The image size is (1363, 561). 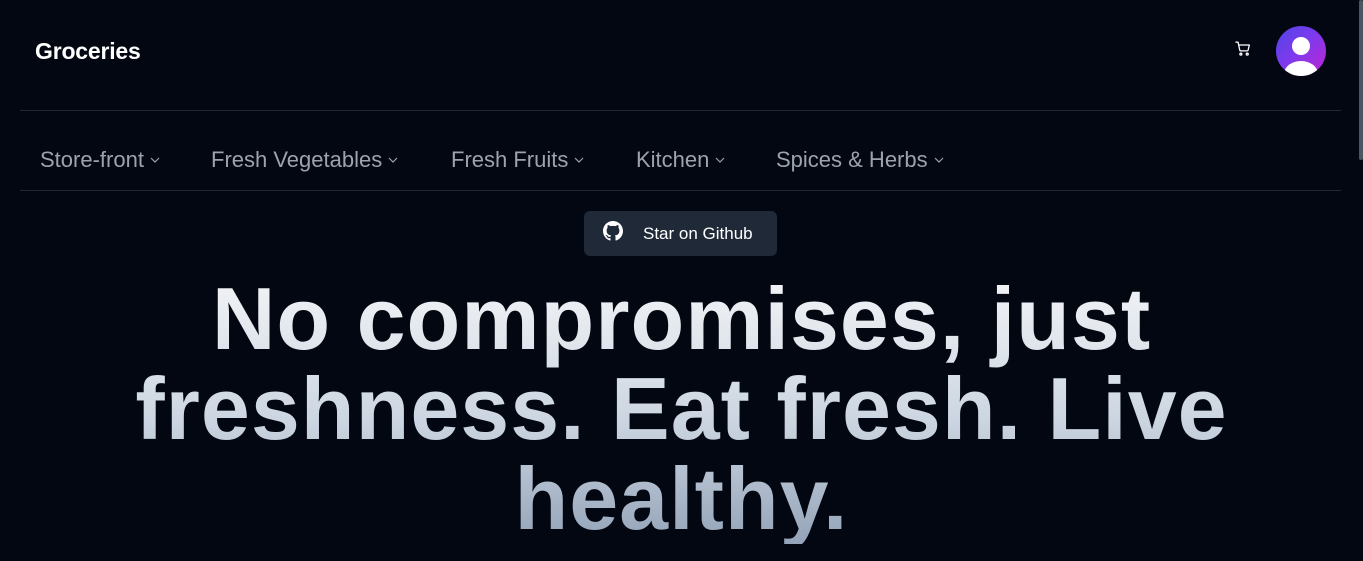 I want to click on cart-button, so click(x=1243, y=51).